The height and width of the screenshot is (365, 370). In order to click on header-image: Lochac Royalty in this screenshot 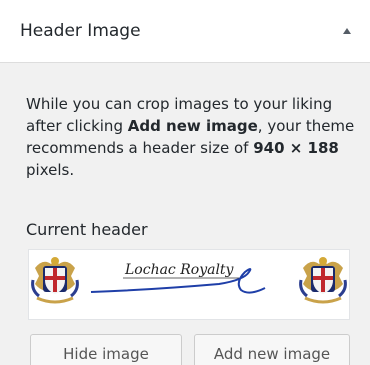, I will do `click(189, 280)`.